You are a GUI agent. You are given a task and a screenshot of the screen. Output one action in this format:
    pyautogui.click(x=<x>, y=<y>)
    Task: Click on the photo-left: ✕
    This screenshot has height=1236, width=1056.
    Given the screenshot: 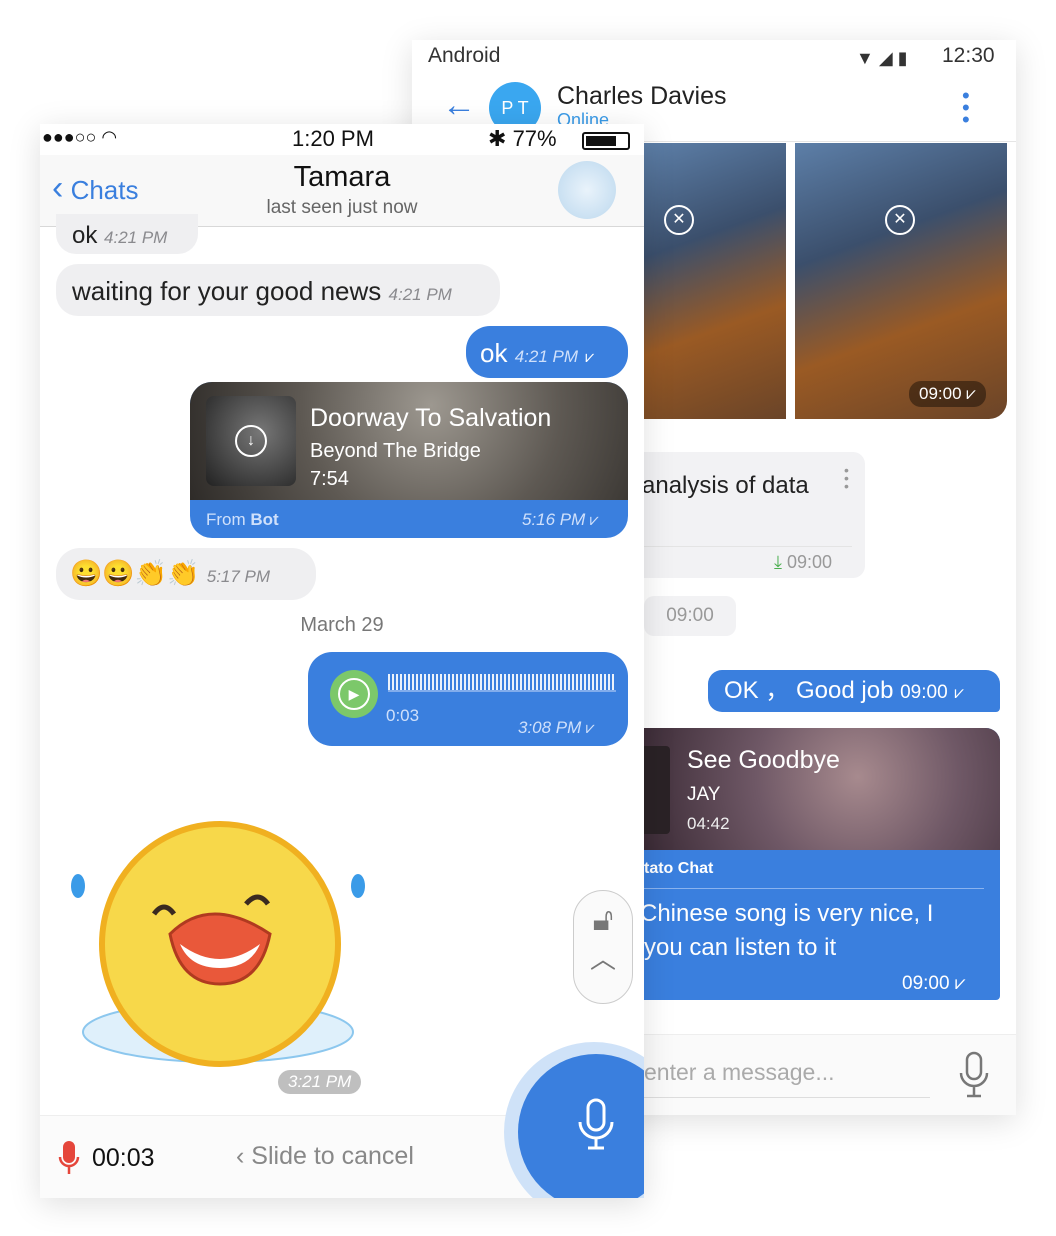 What is the action you would take?
    pyautogui.click(x=715, y=281)
    